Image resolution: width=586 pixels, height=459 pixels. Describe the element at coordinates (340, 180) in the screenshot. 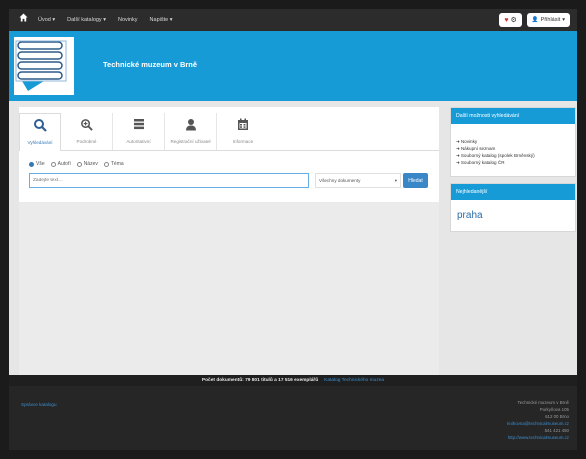

I see `select-value: Všechny dokumenty` at that location.